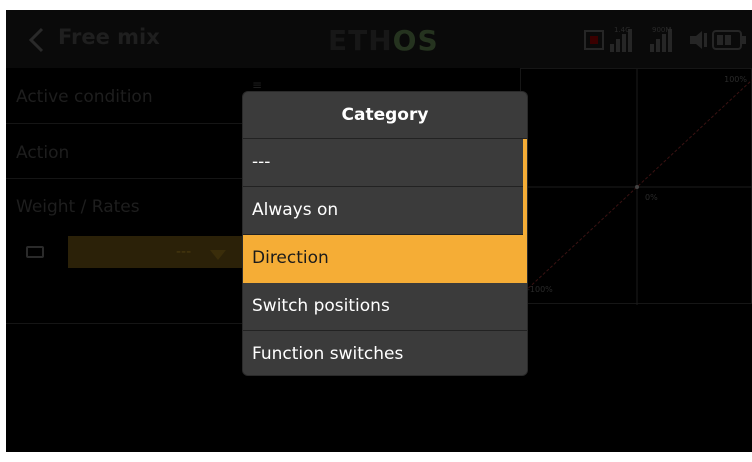  Describe the element at coordinates (525, 187) in the screenshot. I see `list-scrollbar` at that location.